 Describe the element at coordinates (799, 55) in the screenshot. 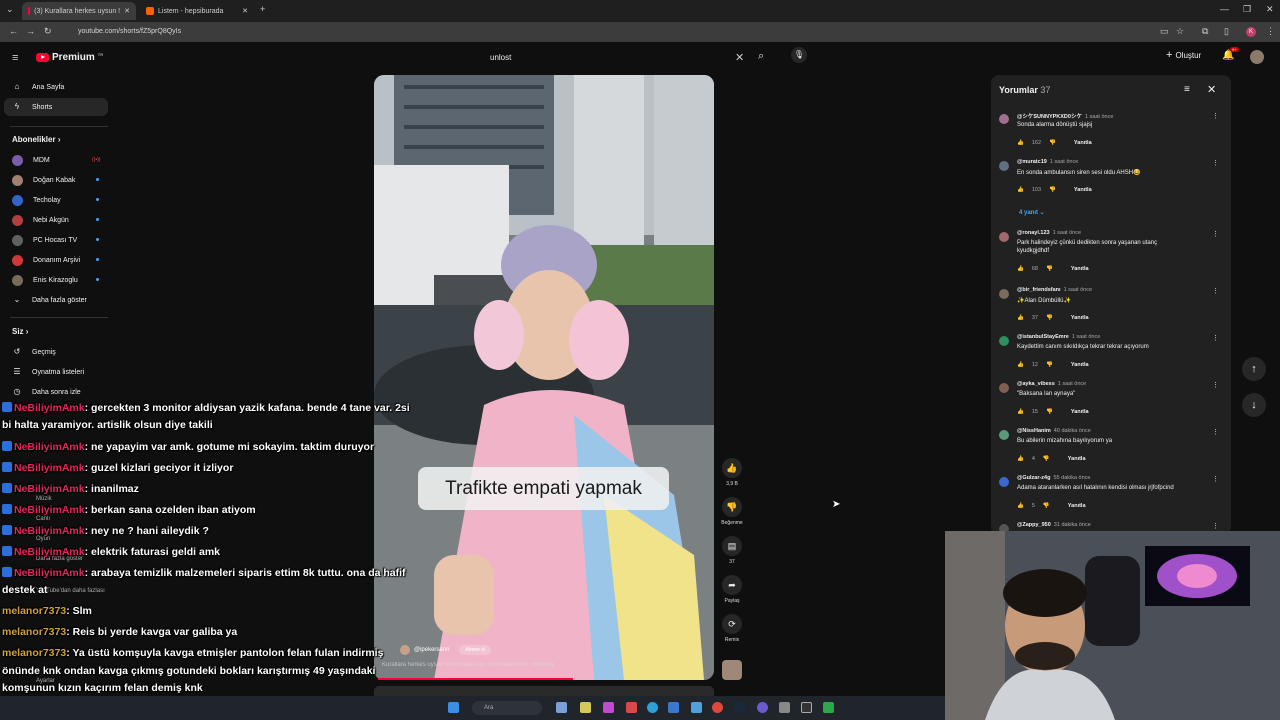

I see `microphone-icon: 🎙` at that location.